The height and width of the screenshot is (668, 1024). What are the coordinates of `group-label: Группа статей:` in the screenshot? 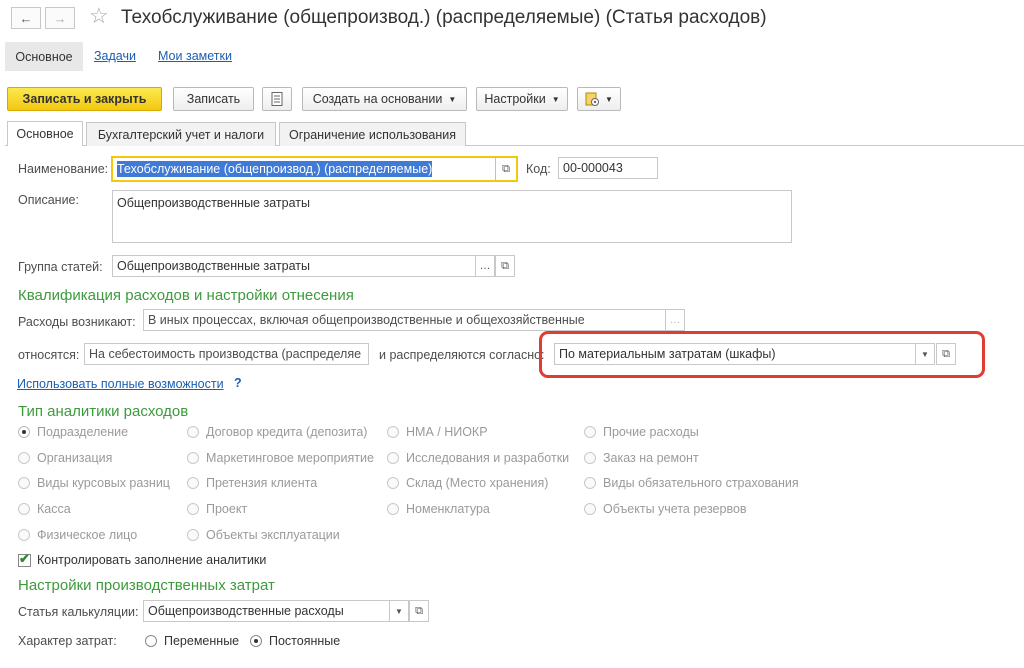 It's located at (60, 267).